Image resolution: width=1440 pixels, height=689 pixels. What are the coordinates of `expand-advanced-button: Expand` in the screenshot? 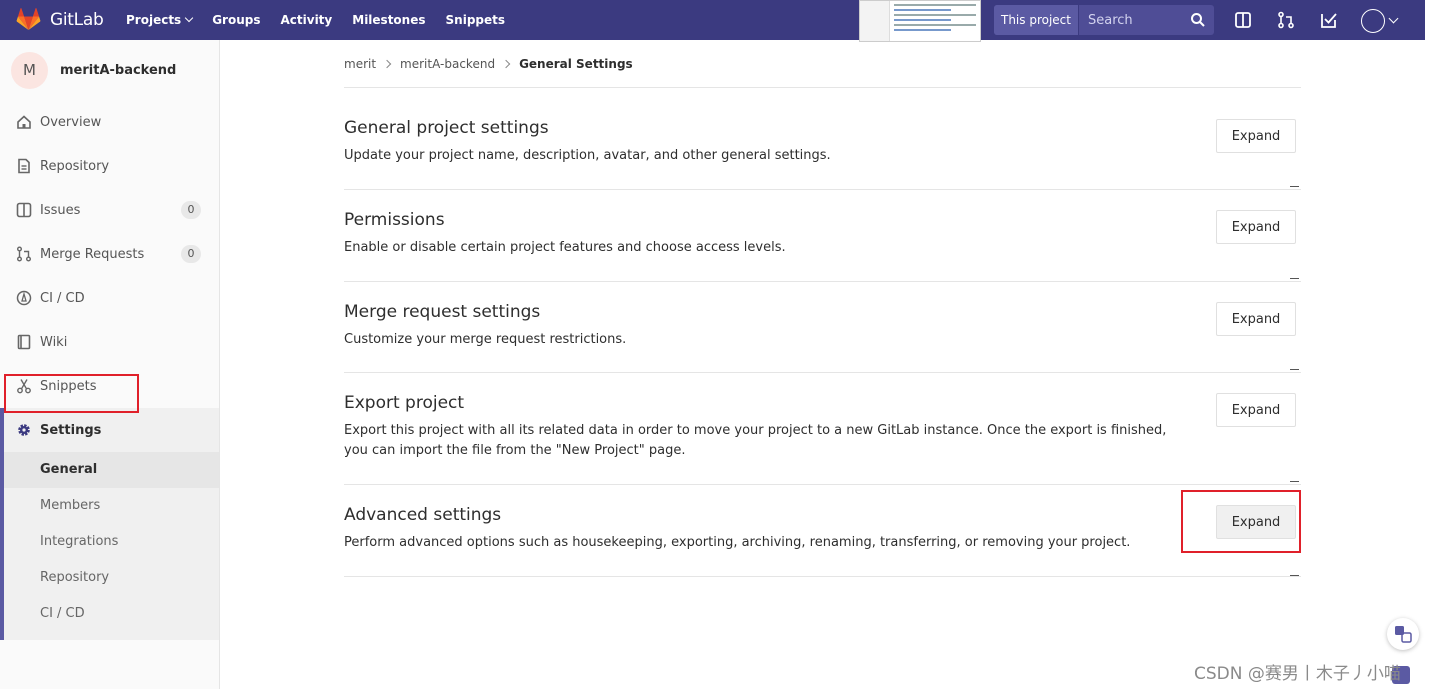 It's located at (1256, 522).